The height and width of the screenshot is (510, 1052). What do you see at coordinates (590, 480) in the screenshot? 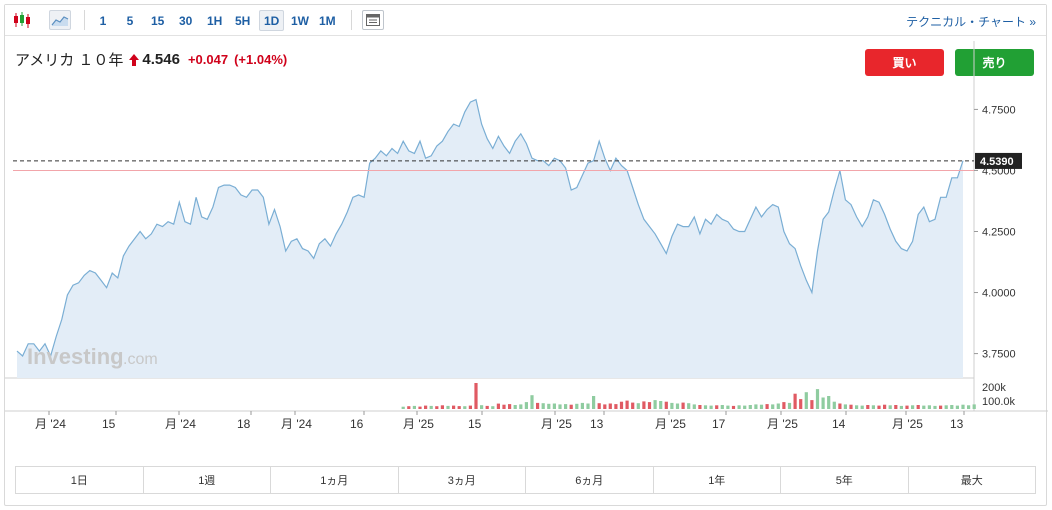
I see `range-6-months: 6ヵ月` at bounding box center [590, 480].